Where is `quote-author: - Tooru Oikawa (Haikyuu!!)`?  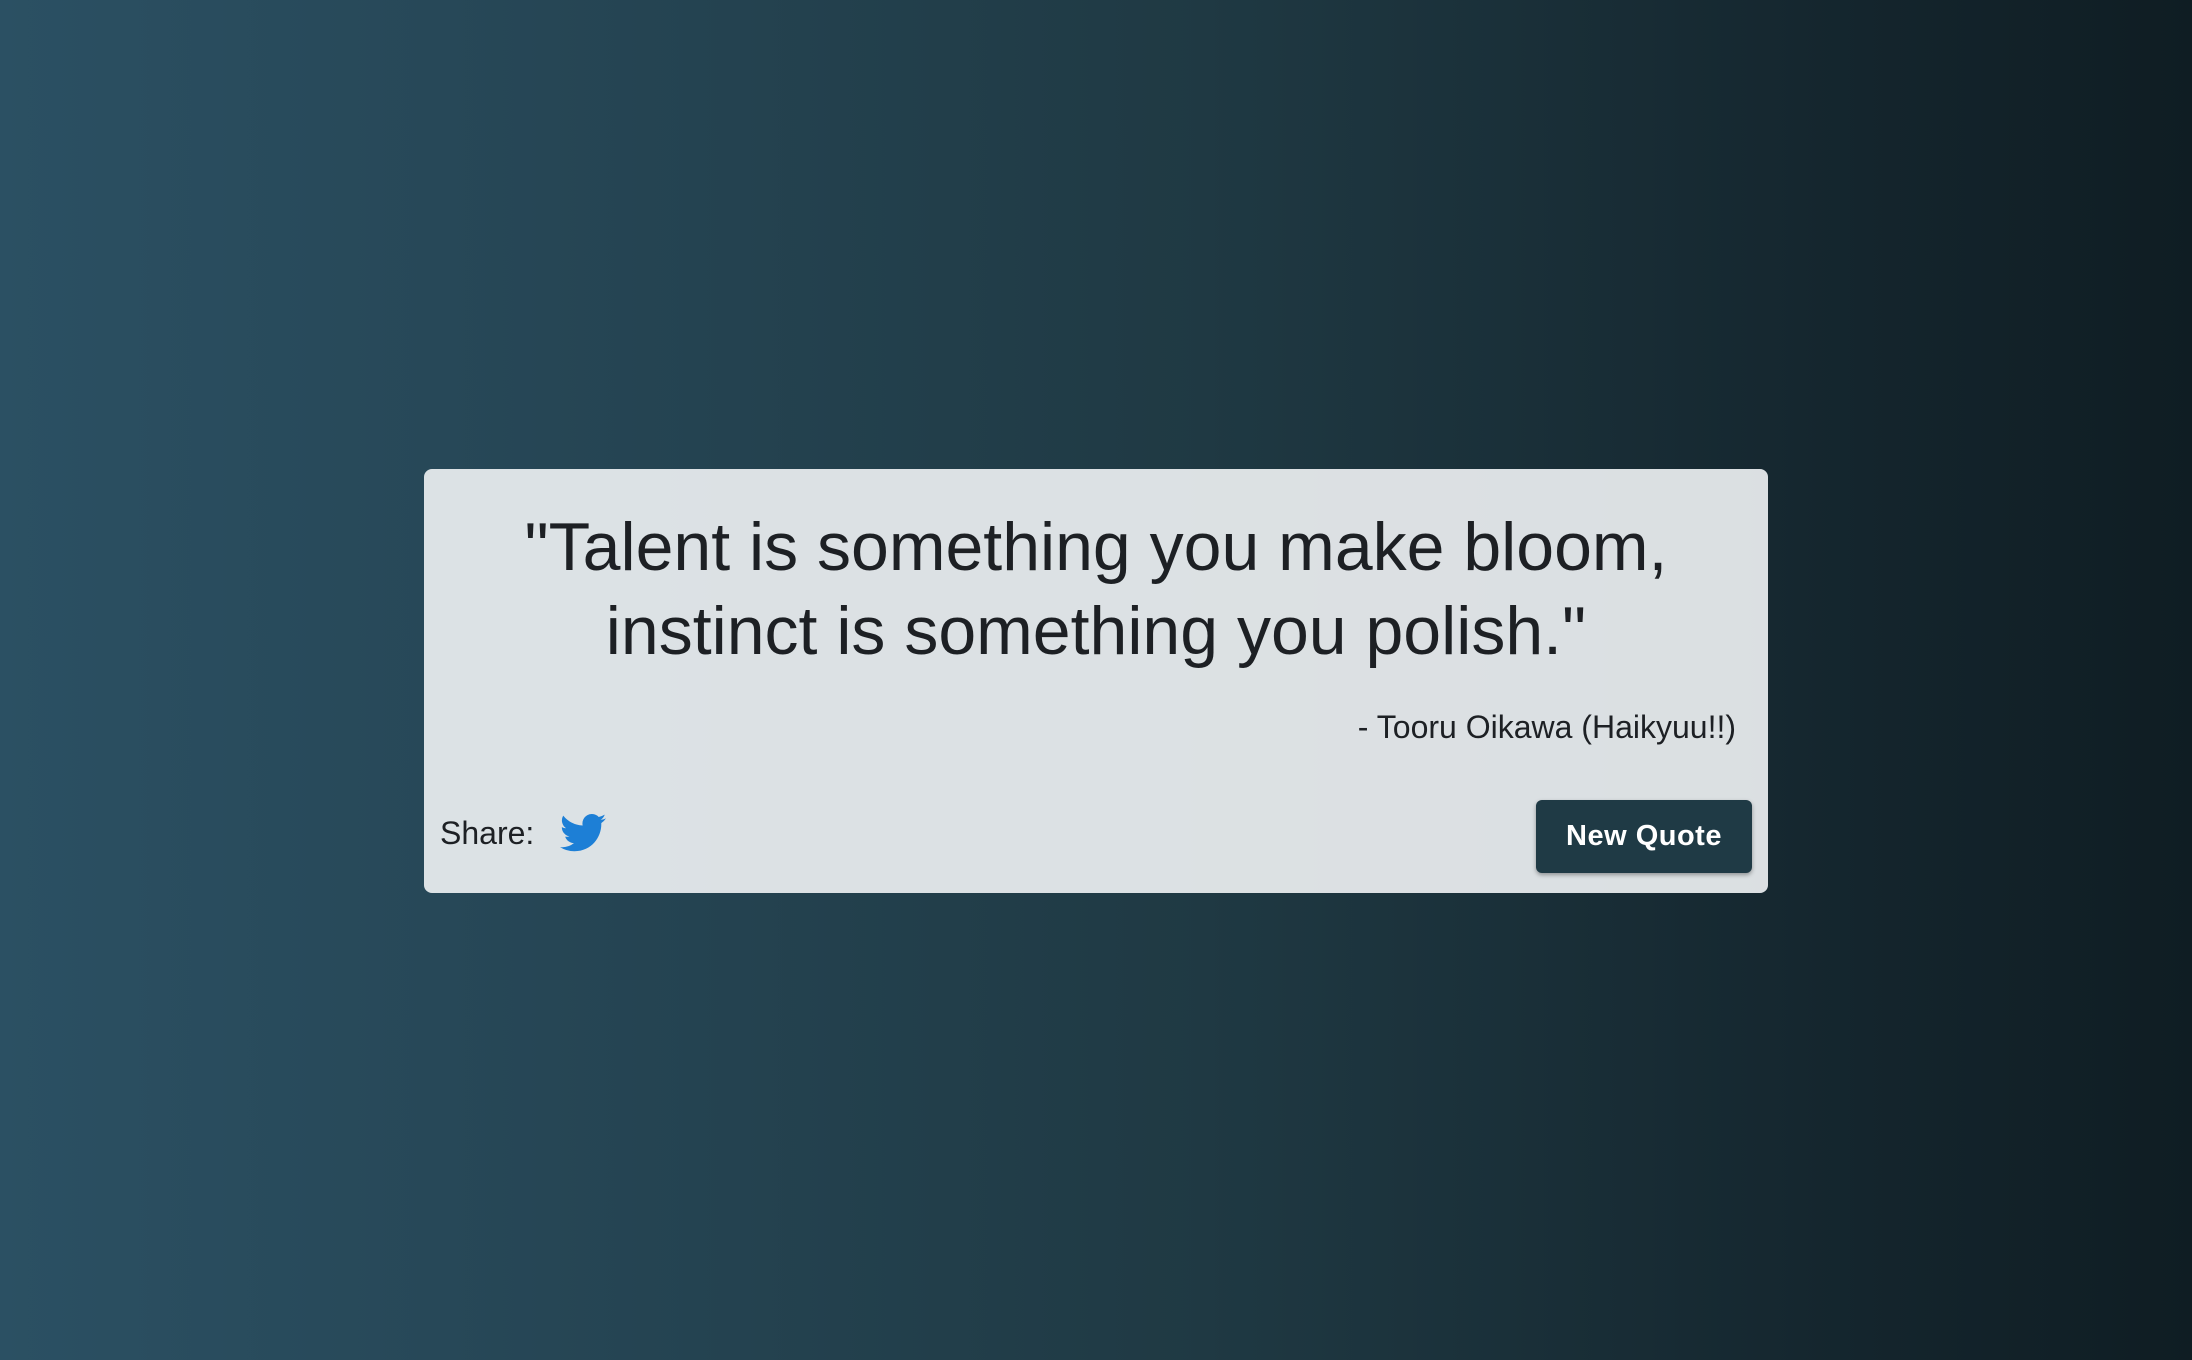 quote-author: - Tooru Oikawa (Haikyuu!!) is located at coordinates (1546, 727).